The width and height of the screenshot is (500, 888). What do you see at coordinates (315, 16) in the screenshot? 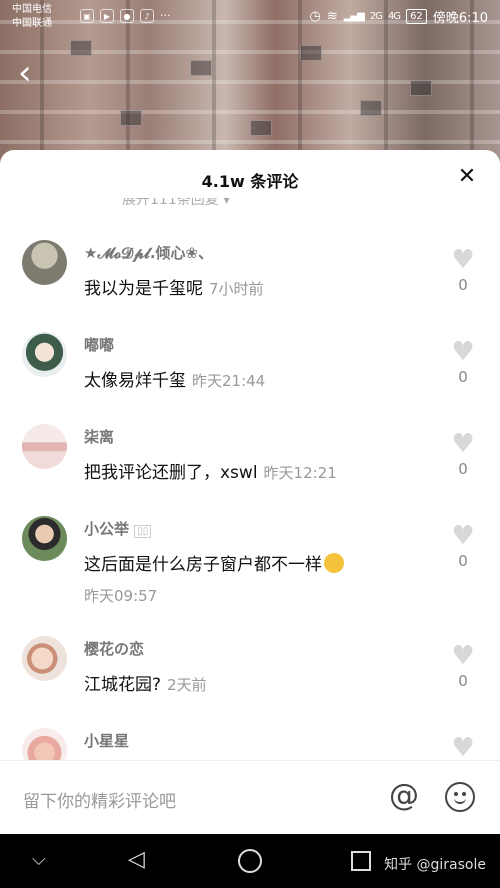
I see `alarm-icon: ◷` at bounding box center [315, 16].